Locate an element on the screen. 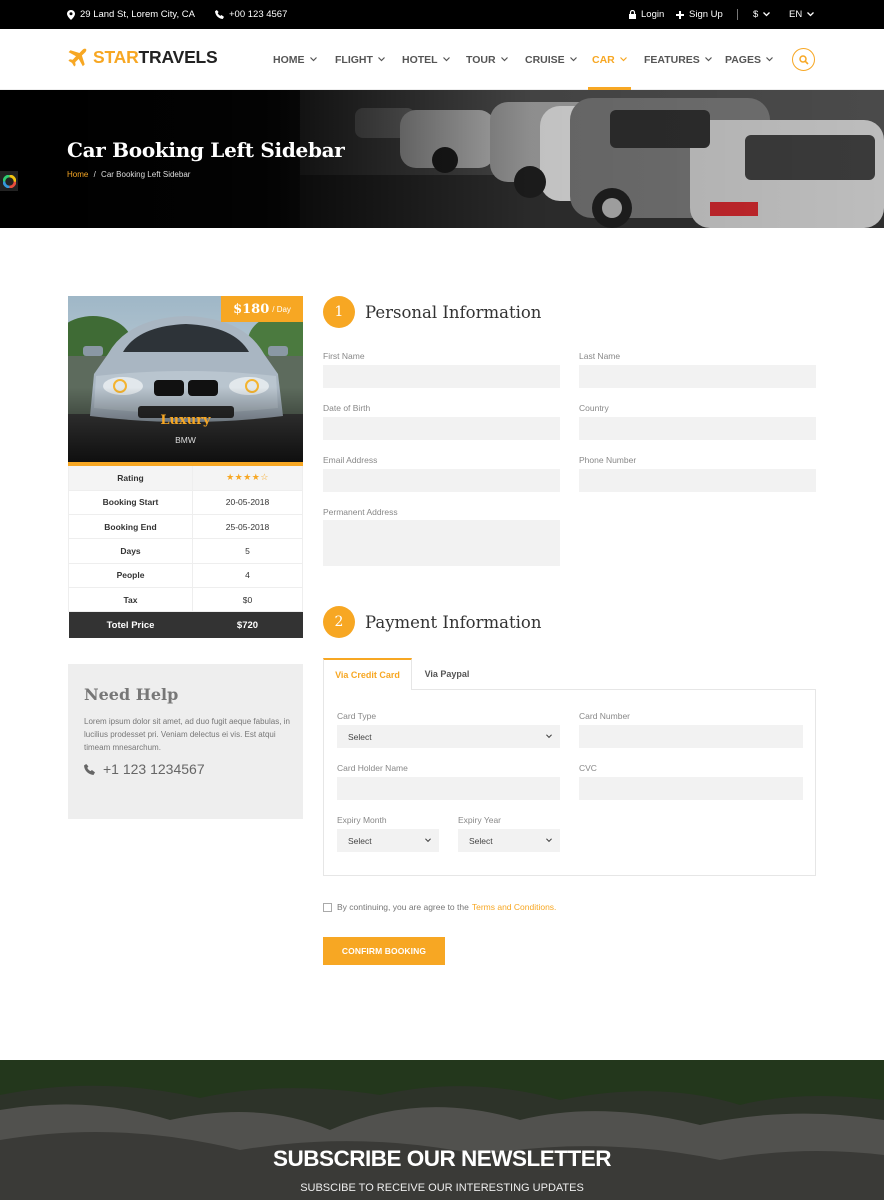 The image size is (884, 1200). table-row: Booking End 25-05-2018 is located at coordinates (185, 527).